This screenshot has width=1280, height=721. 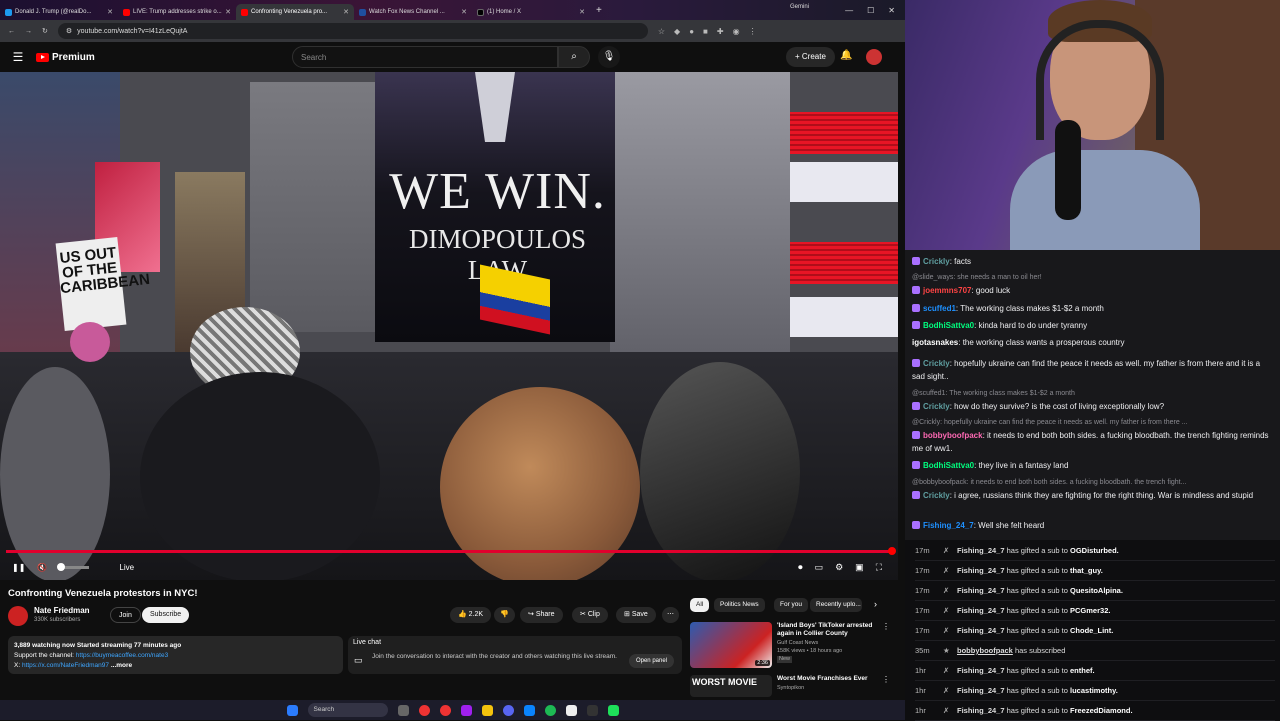 What do you see at coordinates (18, 616) in the screenshot?
I see `channel-avatar` at bounding box center [18, 616].